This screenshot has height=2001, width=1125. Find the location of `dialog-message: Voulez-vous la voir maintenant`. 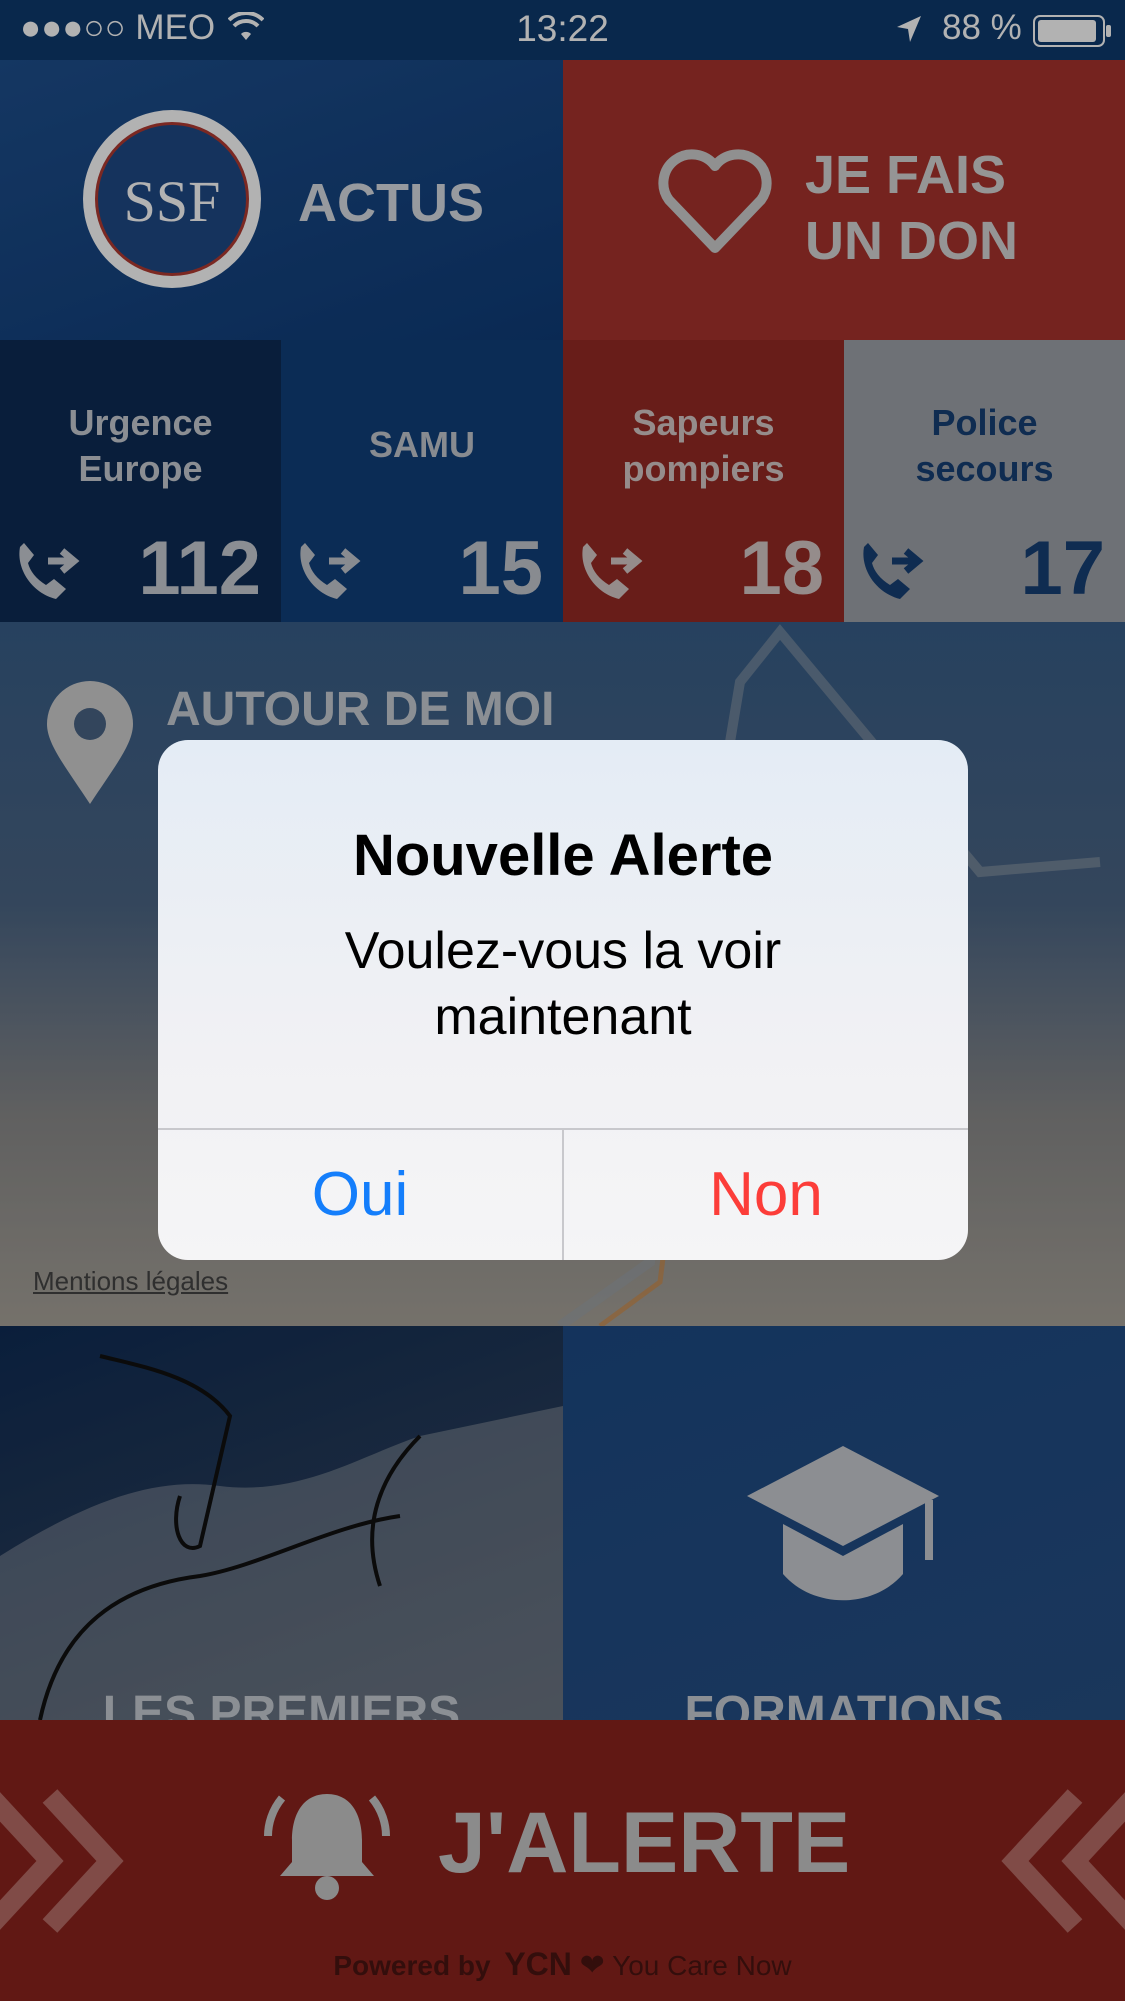

dialog-message: Voulez-vous la voir maintenant is located at coordinates (563, 984).